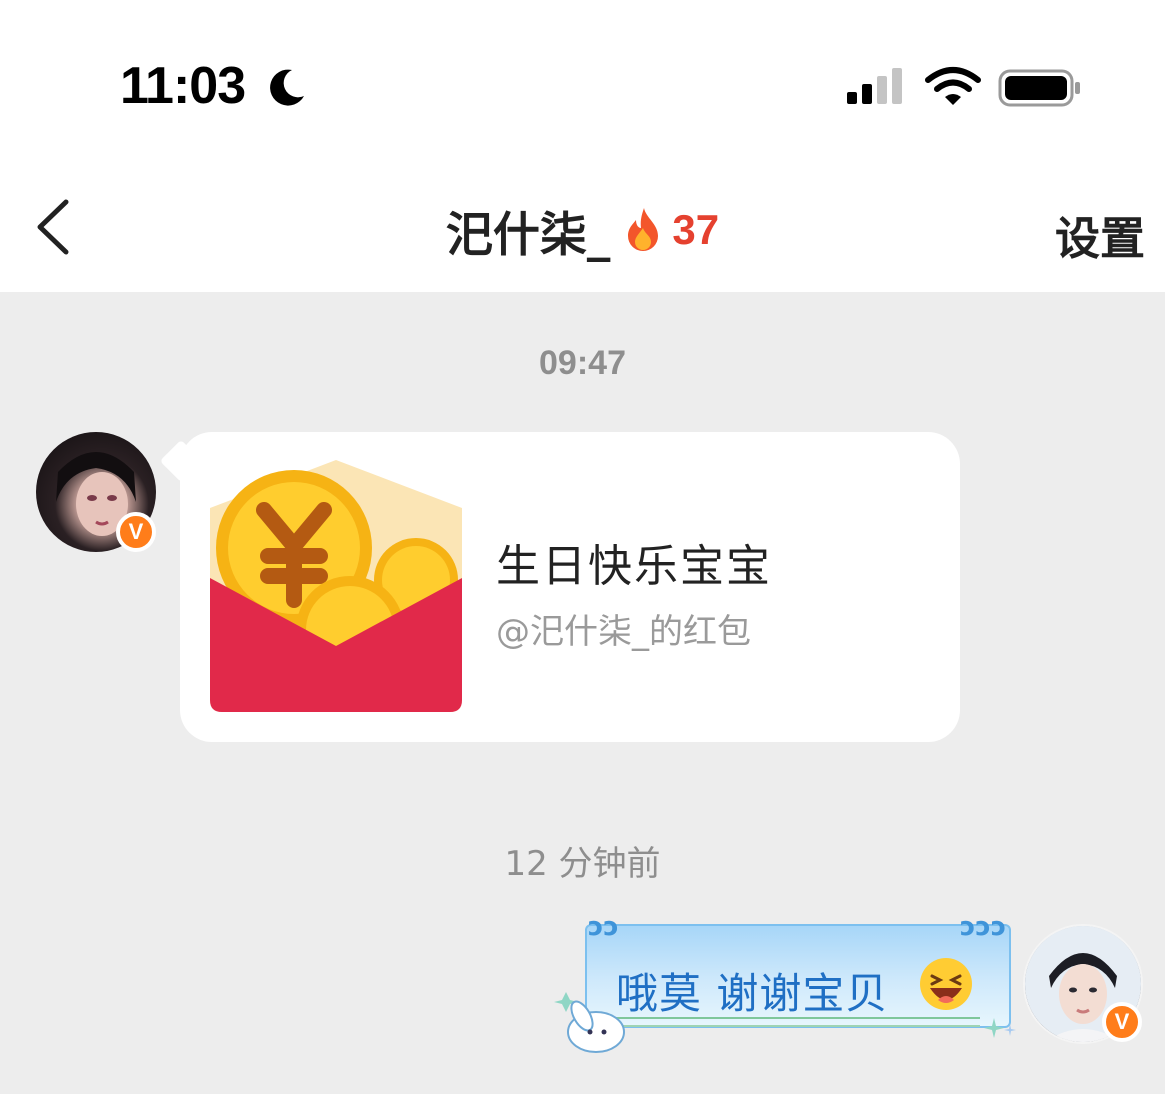 The height and width of the screenshot is (1094, 1165). I want to click on message-timestamp: 12 分钟前, so click(582, 864).